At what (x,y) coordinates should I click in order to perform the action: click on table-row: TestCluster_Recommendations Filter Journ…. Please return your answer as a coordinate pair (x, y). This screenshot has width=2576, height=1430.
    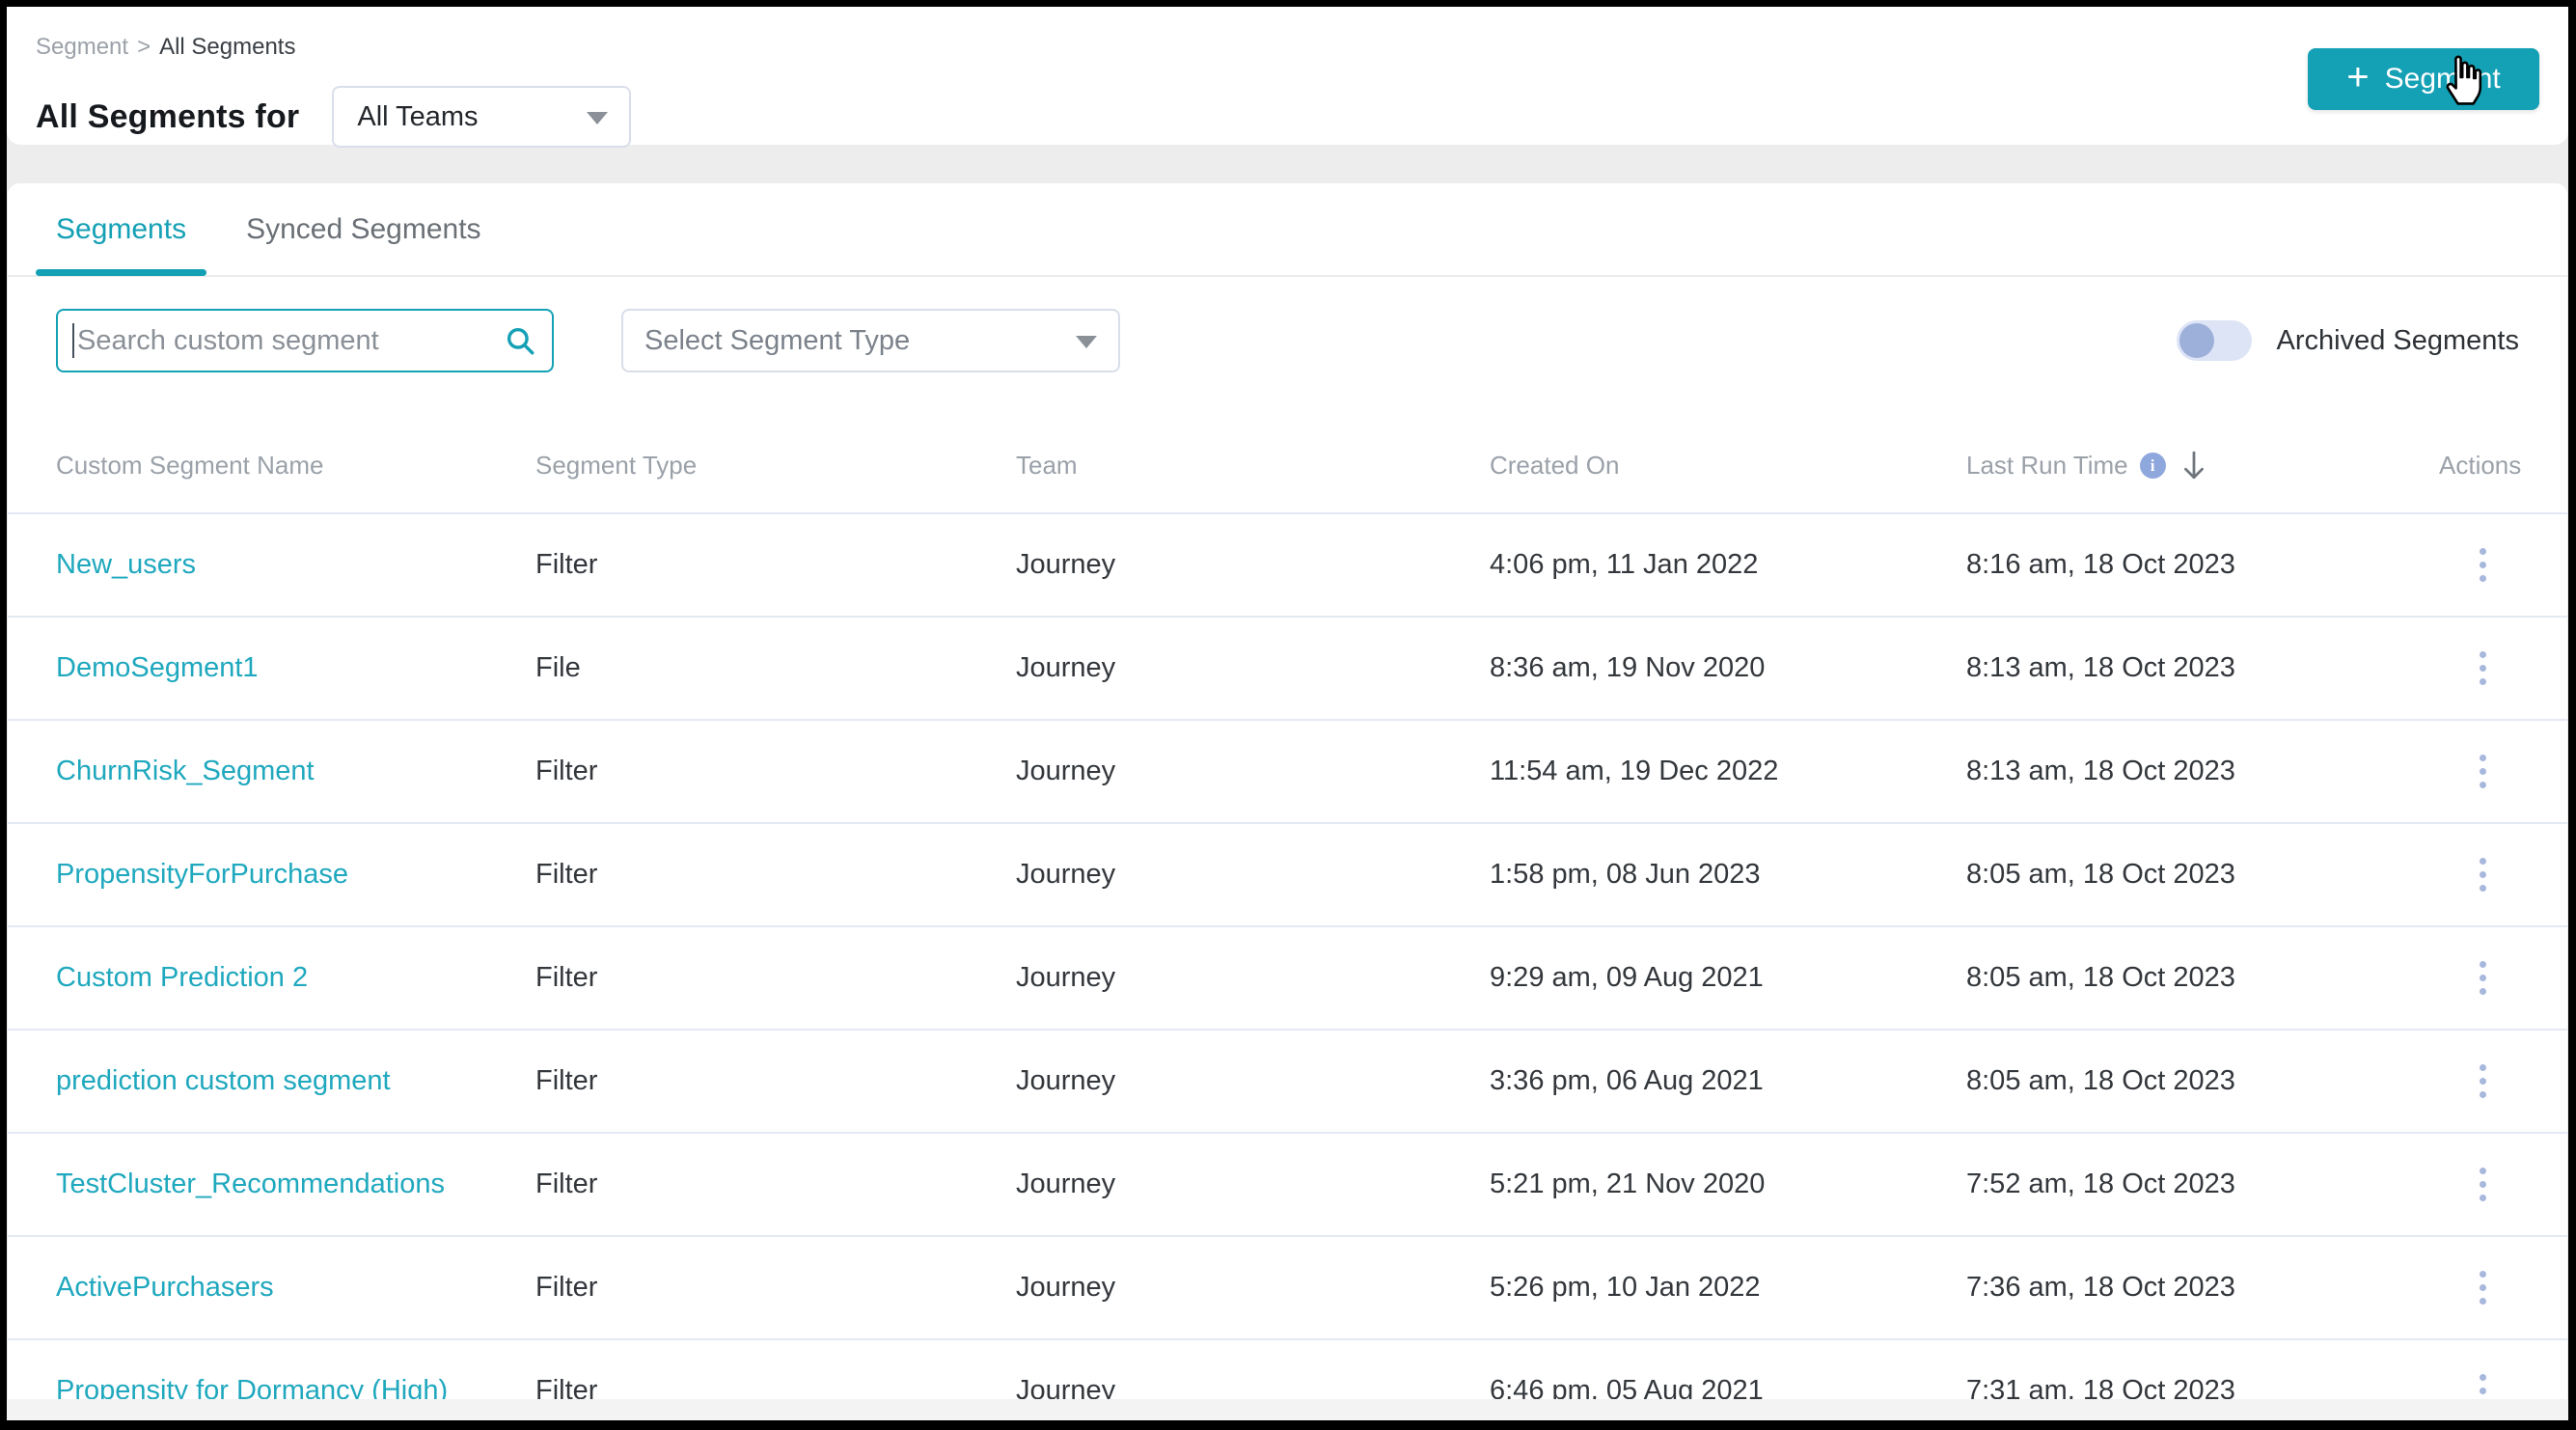
    Looking at the image, I should click on (1287, 1185).